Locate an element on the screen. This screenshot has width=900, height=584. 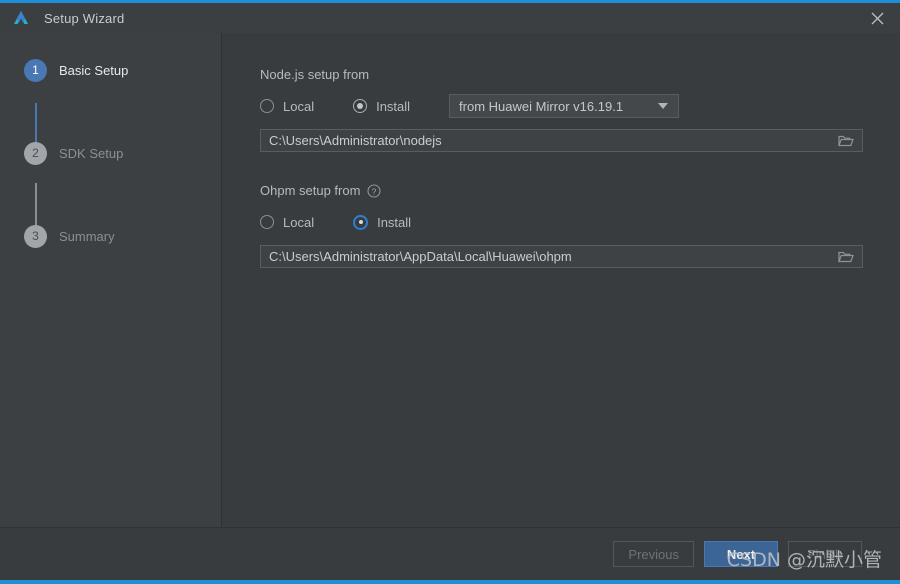
help-circle-icon: ? is located at coordinates (374, 190).